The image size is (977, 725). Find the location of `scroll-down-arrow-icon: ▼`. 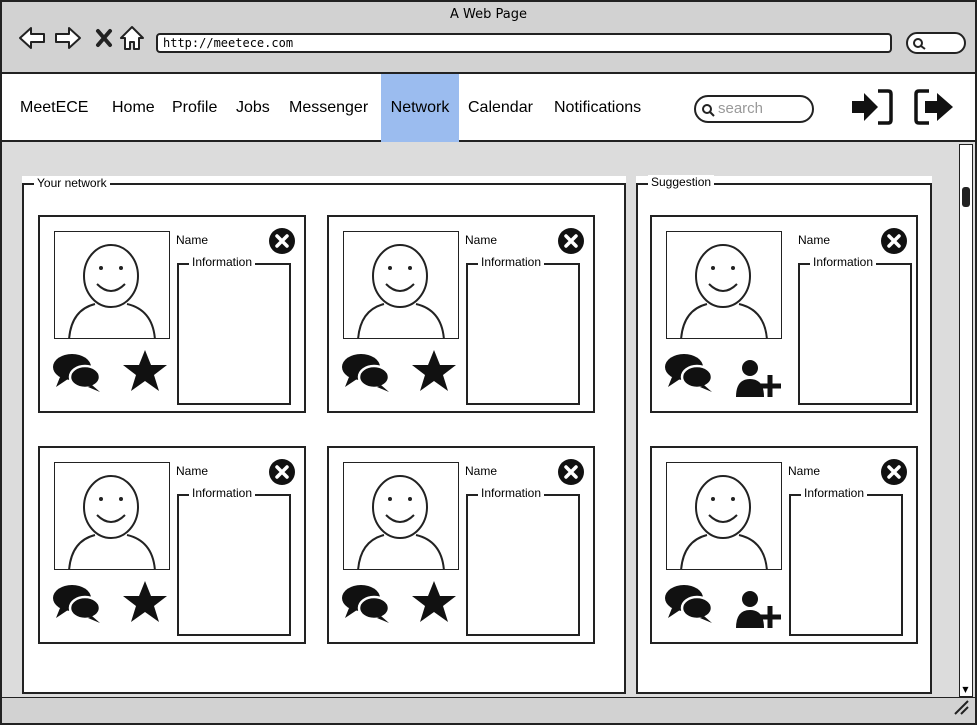

scroll-down-arrow-icon: ▼ is located at coordinates (965, 690).